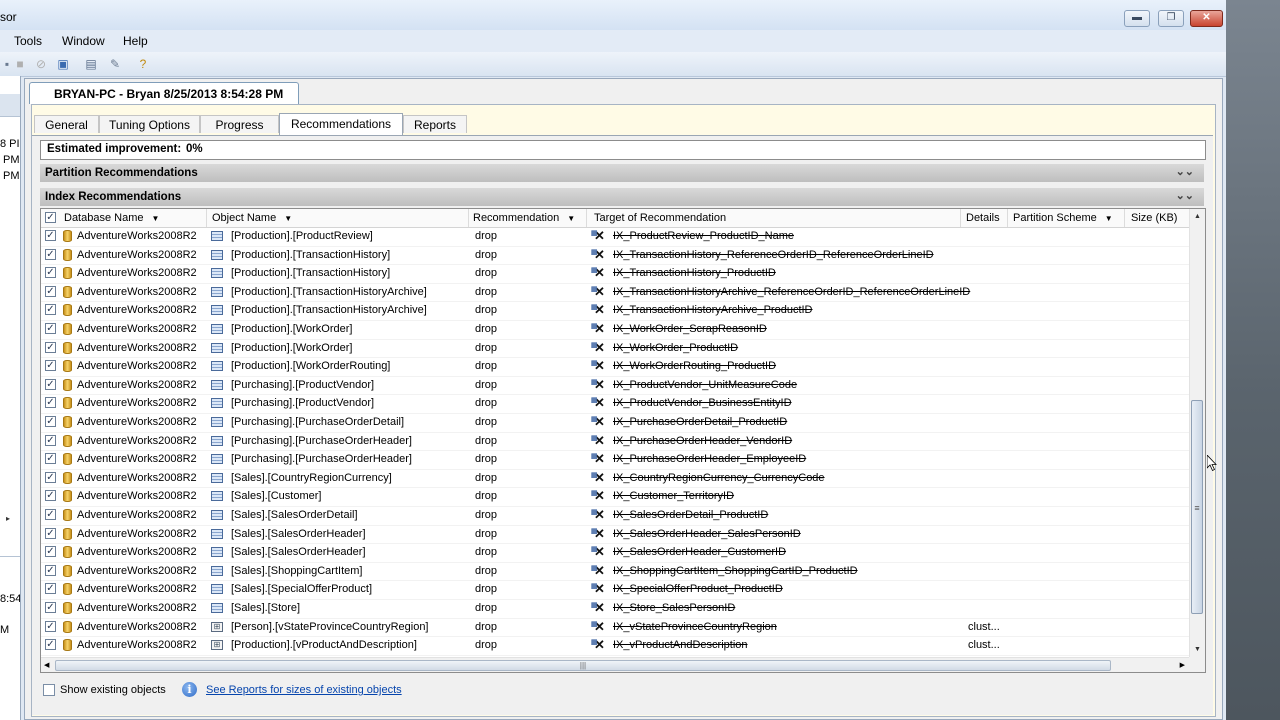  I want to click on panel-time-4: 8:54, so click(10, 599).